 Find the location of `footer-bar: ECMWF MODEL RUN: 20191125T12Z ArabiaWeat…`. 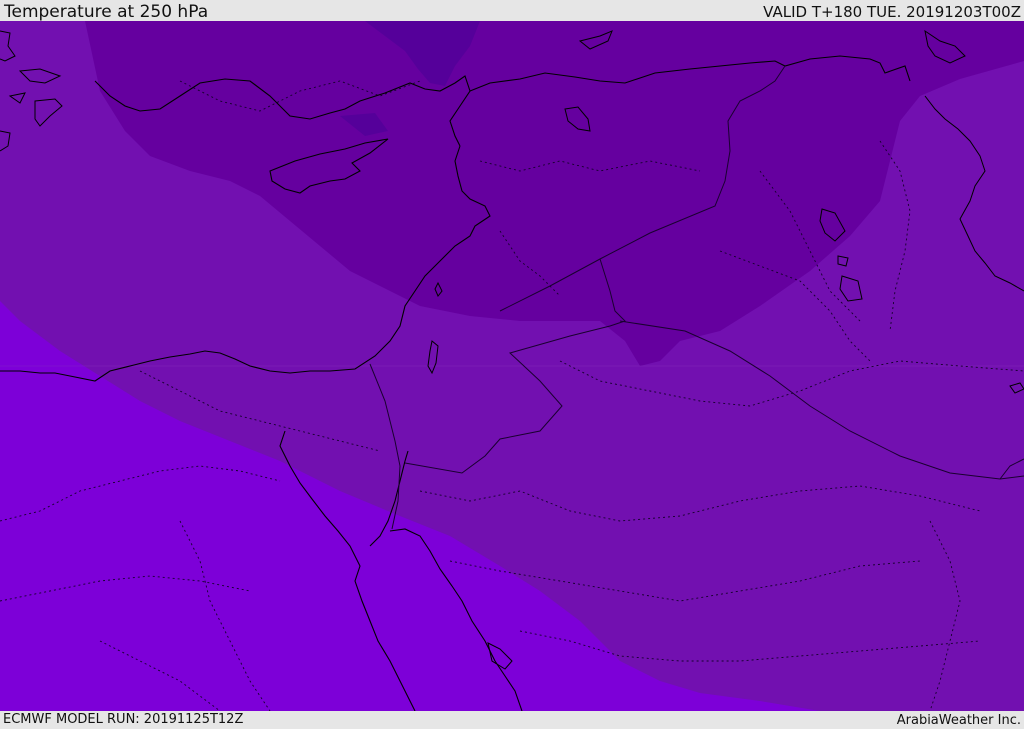

footer-bar: ECMWF MODEL RUN: 20191125T12Z ArabiaWeat… is located at coordinates (512, 720).